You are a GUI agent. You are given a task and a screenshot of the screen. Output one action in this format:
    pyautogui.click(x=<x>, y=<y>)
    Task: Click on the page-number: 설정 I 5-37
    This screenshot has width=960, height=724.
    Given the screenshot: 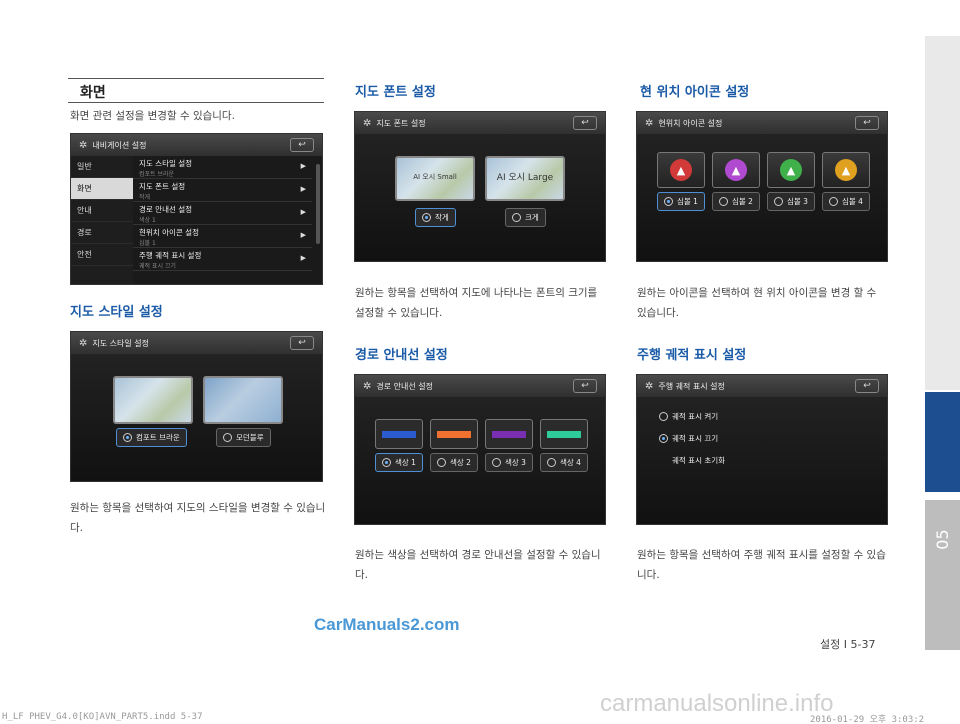 What is the action you would take?
    pyautogui.click(x=848, y=644)
    